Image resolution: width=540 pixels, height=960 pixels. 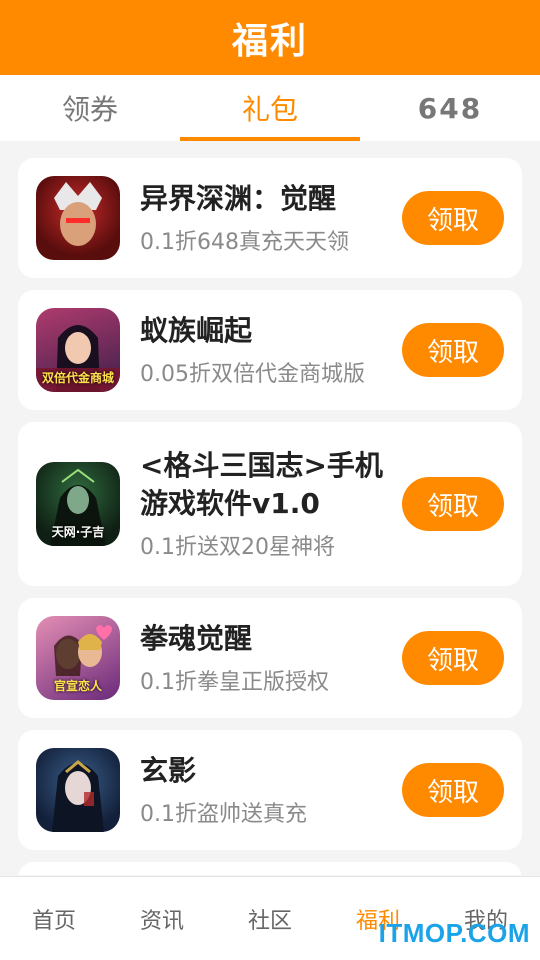 I want to click on list-item: 玄影 0.1折盗帅送真充 领取, so click(x=270, y=790).